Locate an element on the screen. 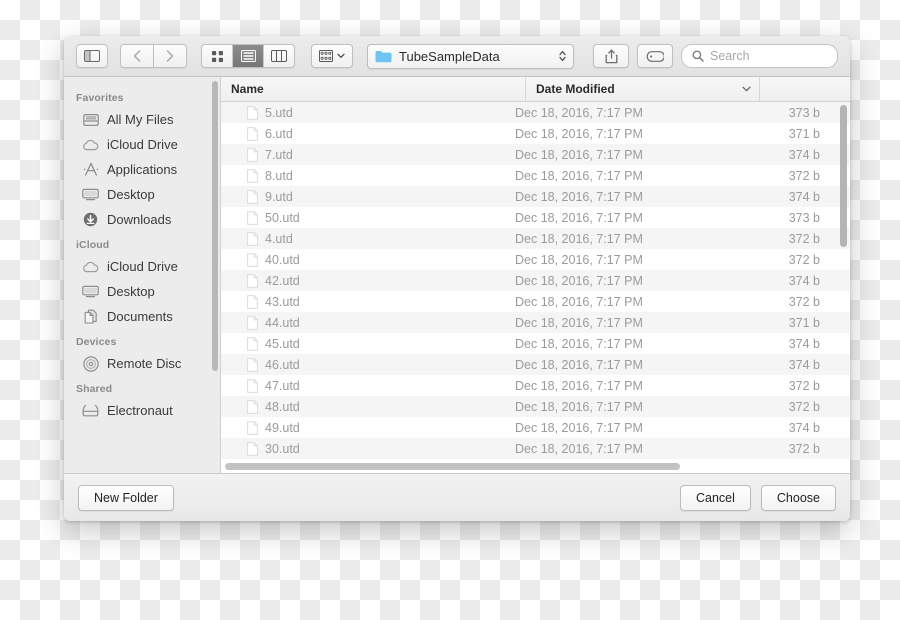  sidebar-toggle-button is located at coordinates (92, 56).